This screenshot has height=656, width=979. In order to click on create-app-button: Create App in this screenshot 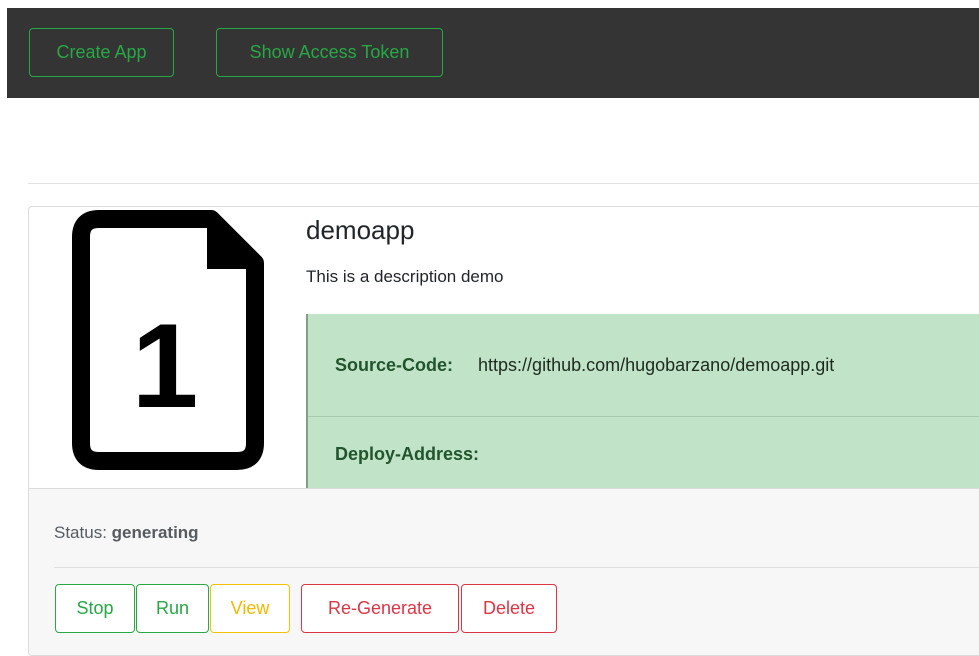, I will do `click(101, 52)`.